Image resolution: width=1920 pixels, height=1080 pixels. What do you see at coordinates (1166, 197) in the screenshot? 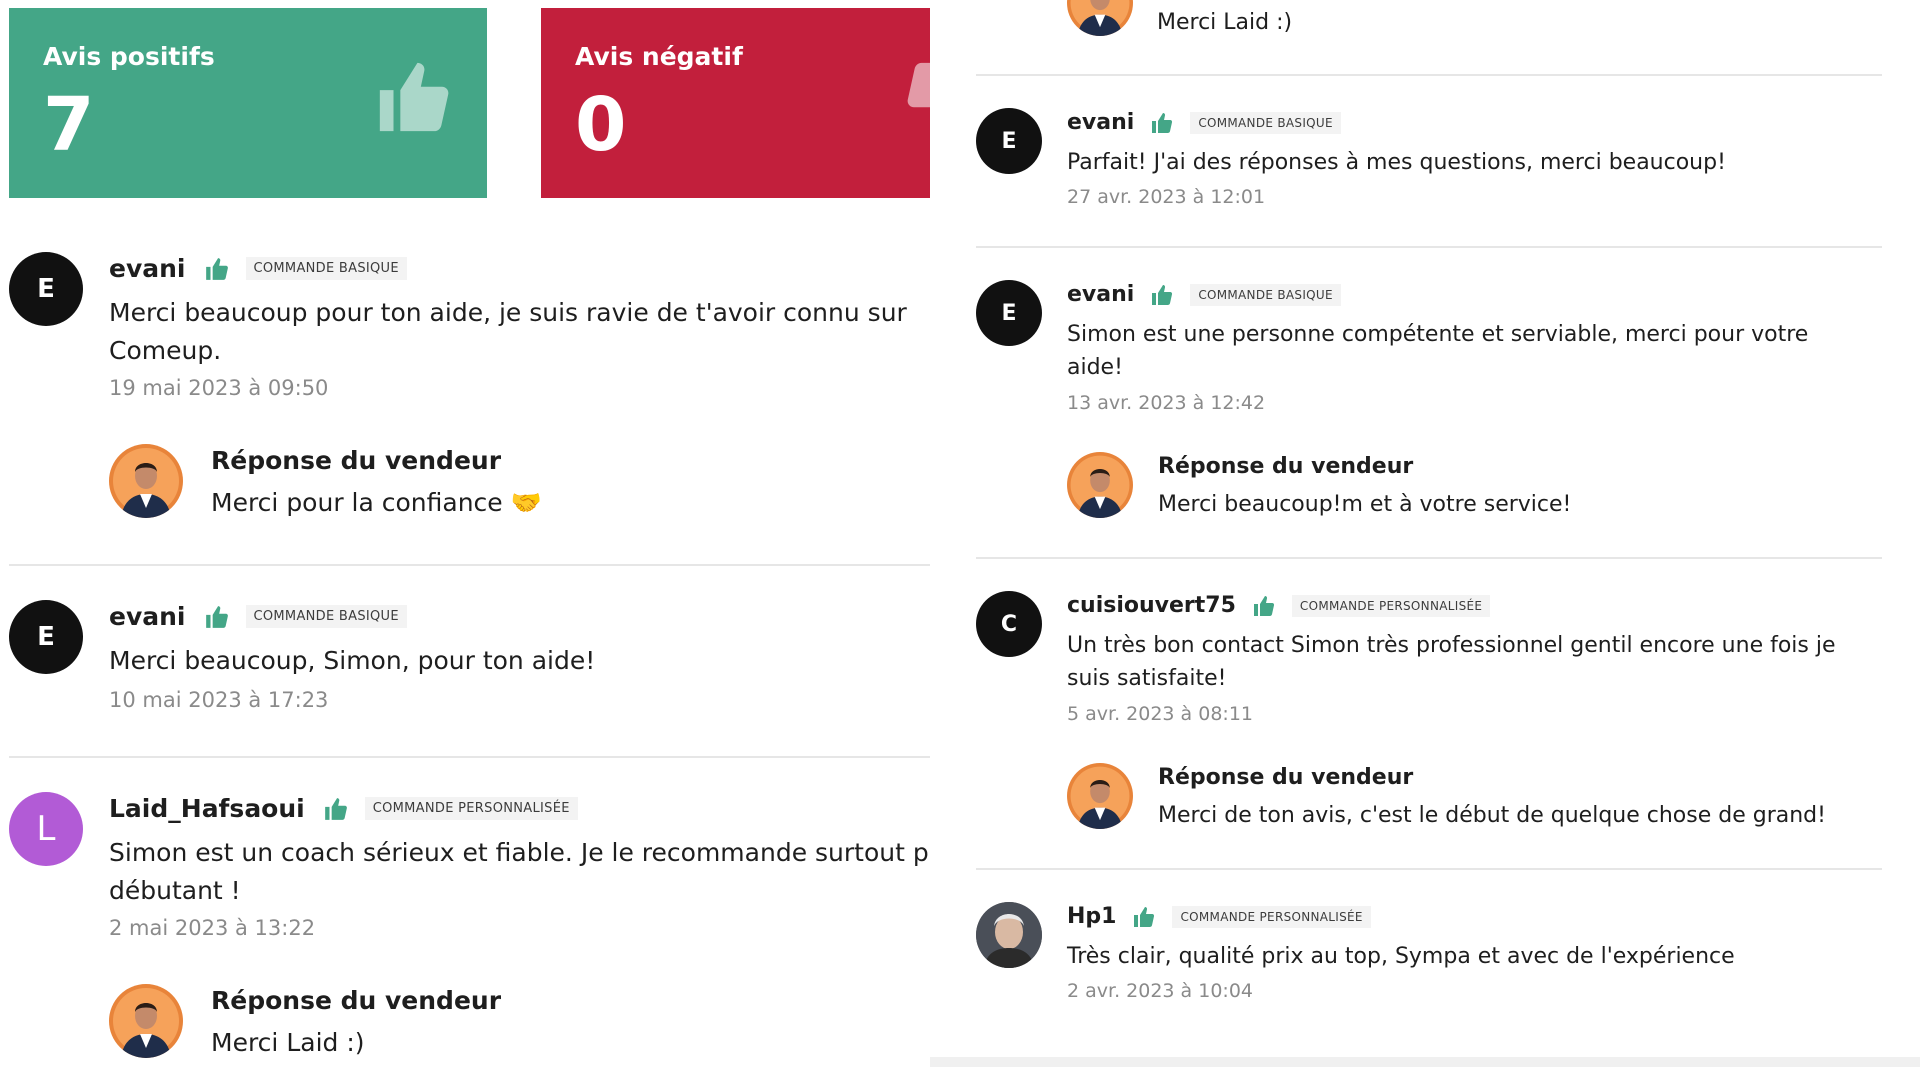
I see `review-date: 27 avr. 2023 à 12:01` at bounding box center [1166, 197].